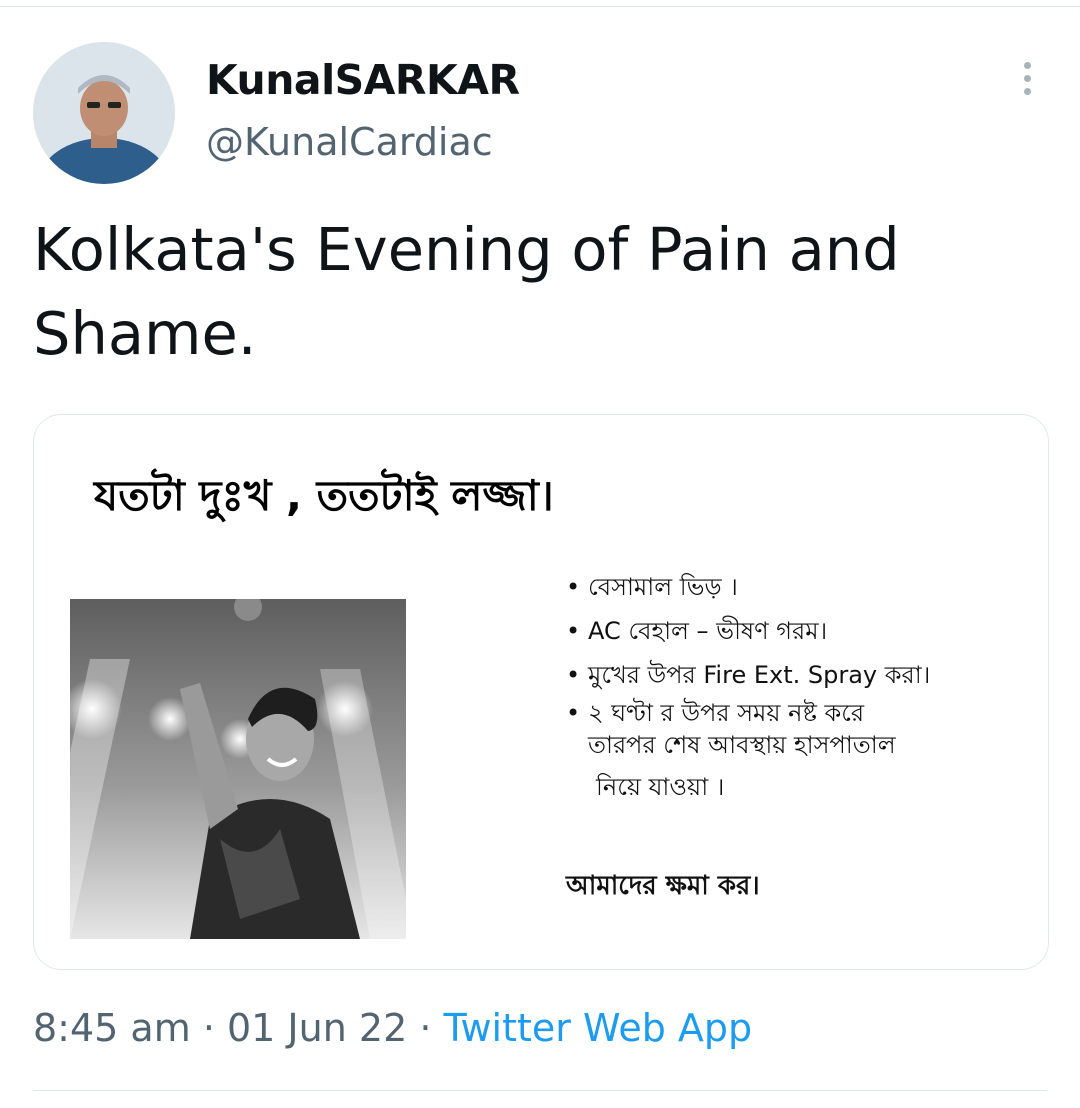 The width and height of the screenshot is (1080, 1108). What do you see at coordinates (324, 495) in the screenshot?
I see `card-title: যতটা দুঃখ , ততটাই লজ্জা।` at bounding box center [324, 495].